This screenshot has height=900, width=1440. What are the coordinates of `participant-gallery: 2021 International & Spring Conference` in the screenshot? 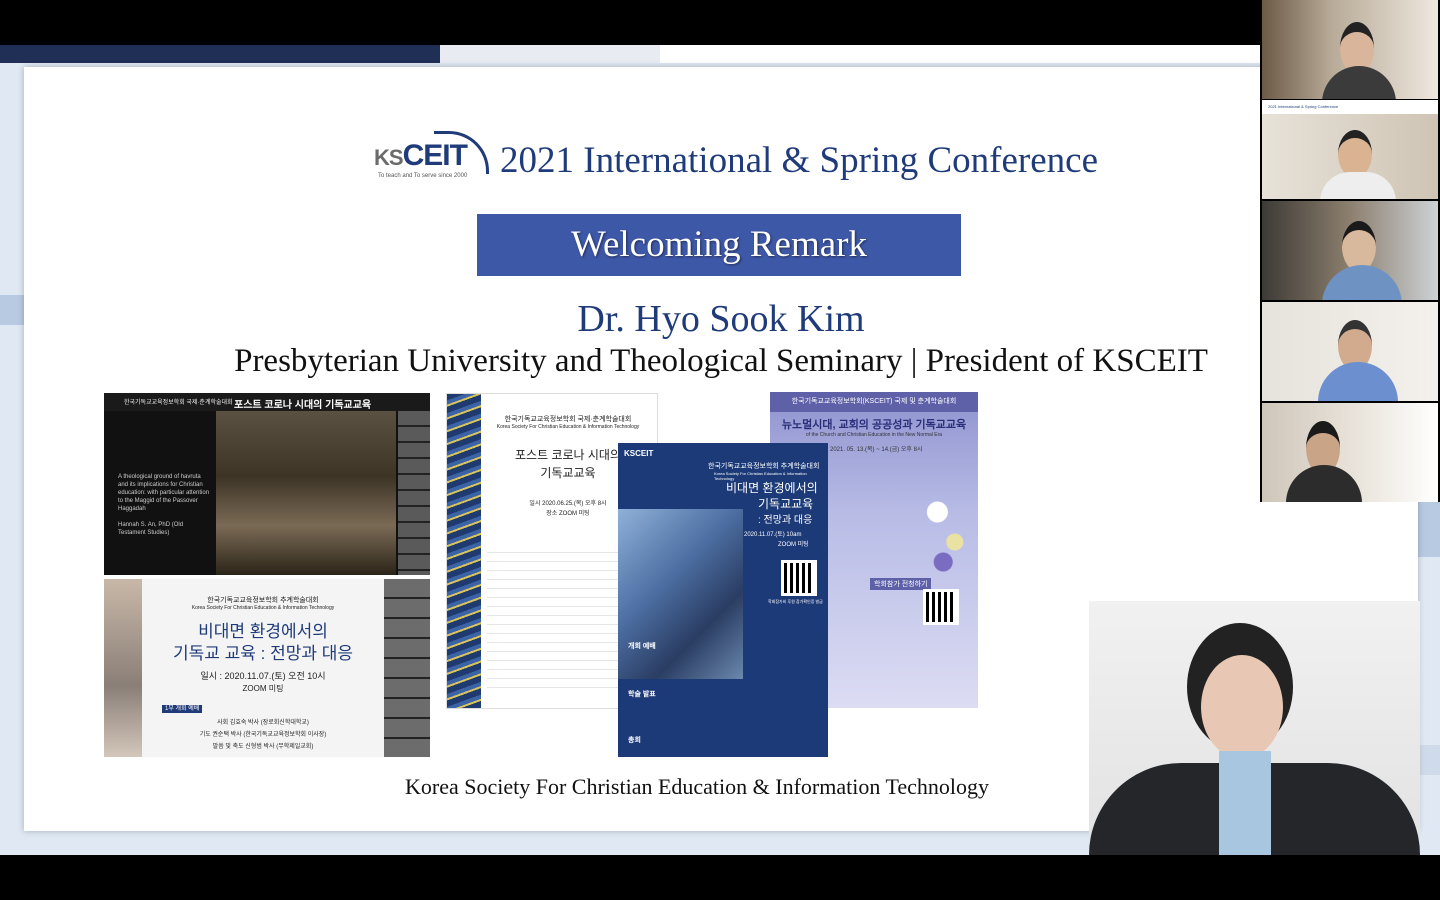 It's located at (1350, 251).